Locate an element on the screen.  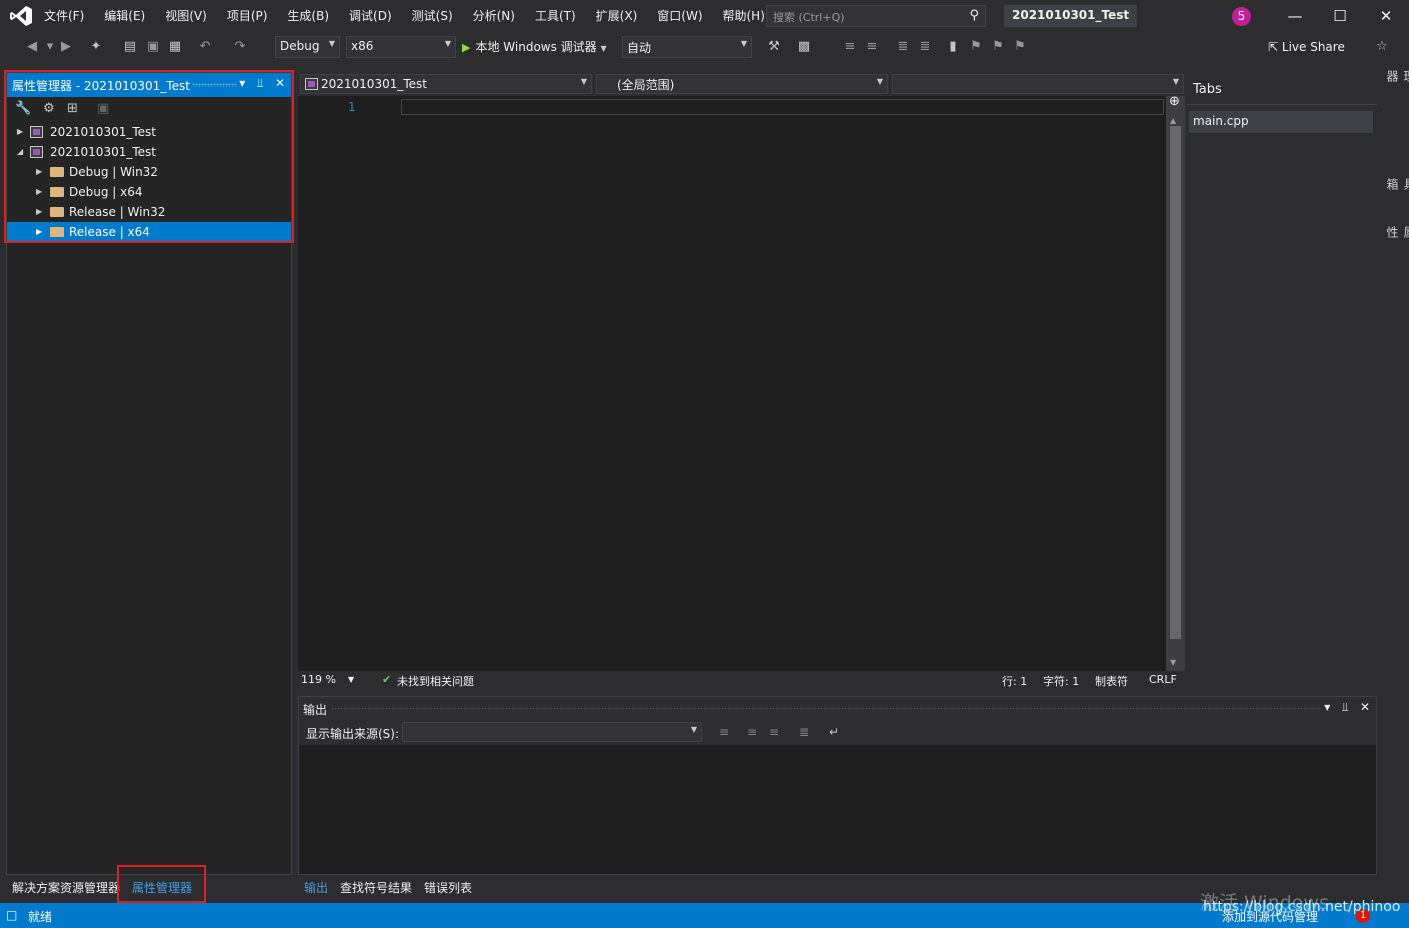
platform-select: x86 ▼ is located at coordinates (401, 47).